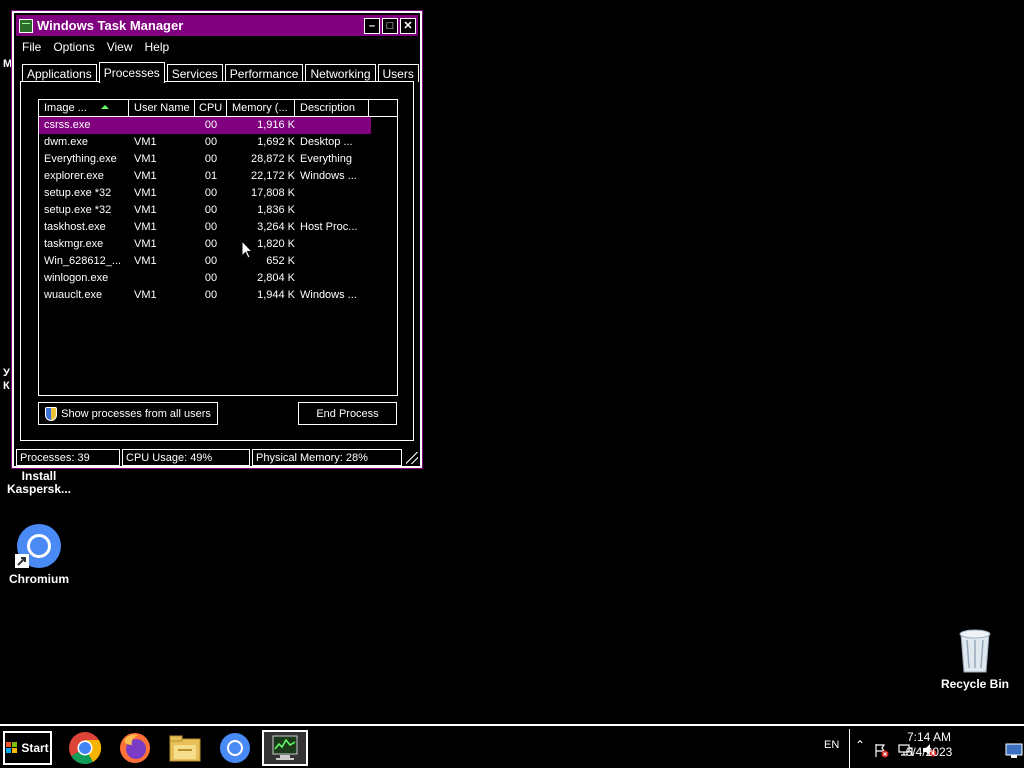  I want to click on firefox-icon, so click(135, 748).